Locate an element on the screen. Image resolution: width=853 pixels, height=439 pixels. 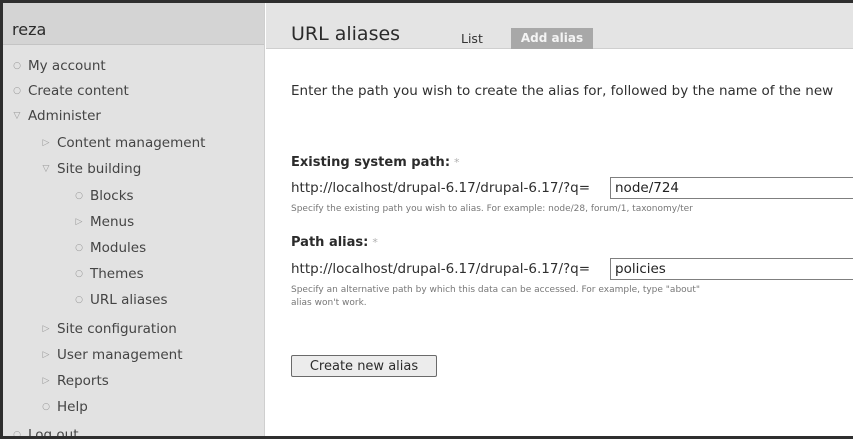
menu-item-label: Site building is located at coordinates (99, 169).